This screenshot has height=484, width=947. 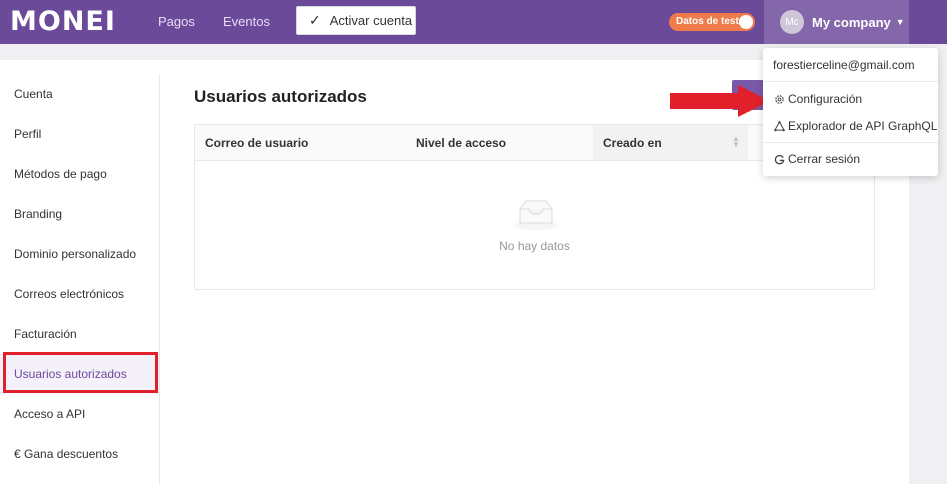 I want to click on caret-down-icon: ▼, so click(x=900, y=22).